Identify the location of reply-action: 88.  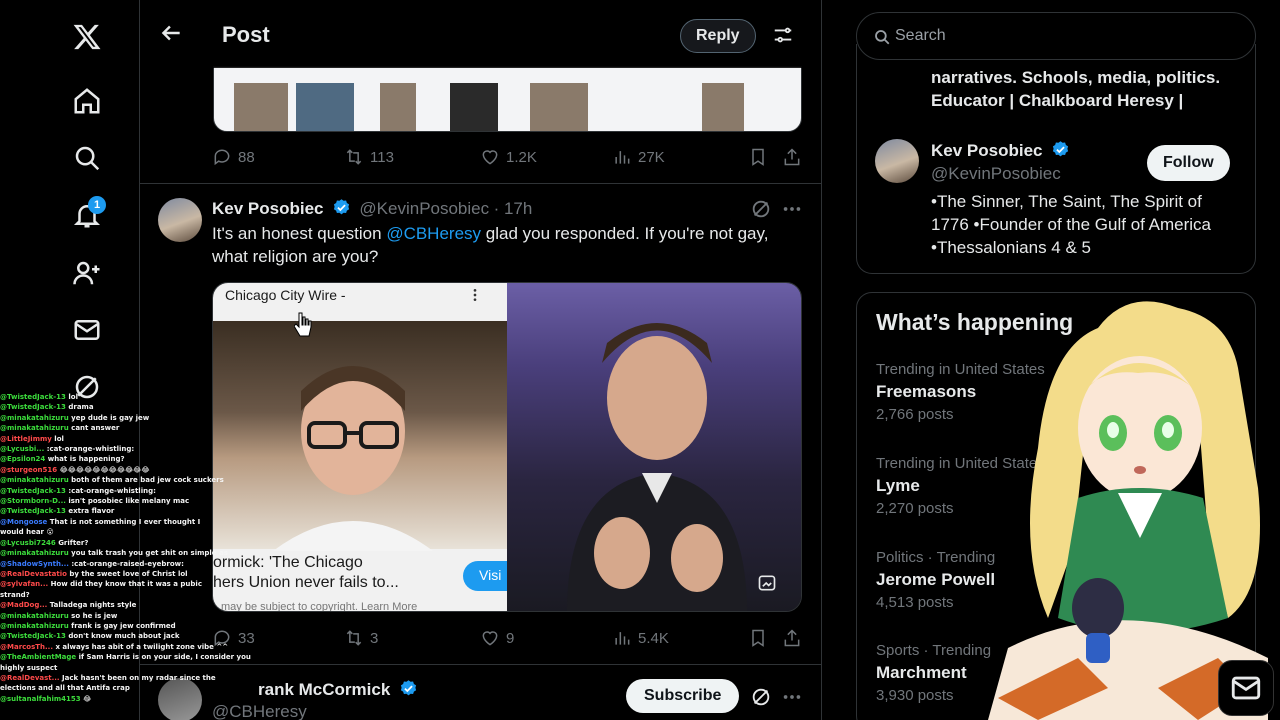
(233, 157).